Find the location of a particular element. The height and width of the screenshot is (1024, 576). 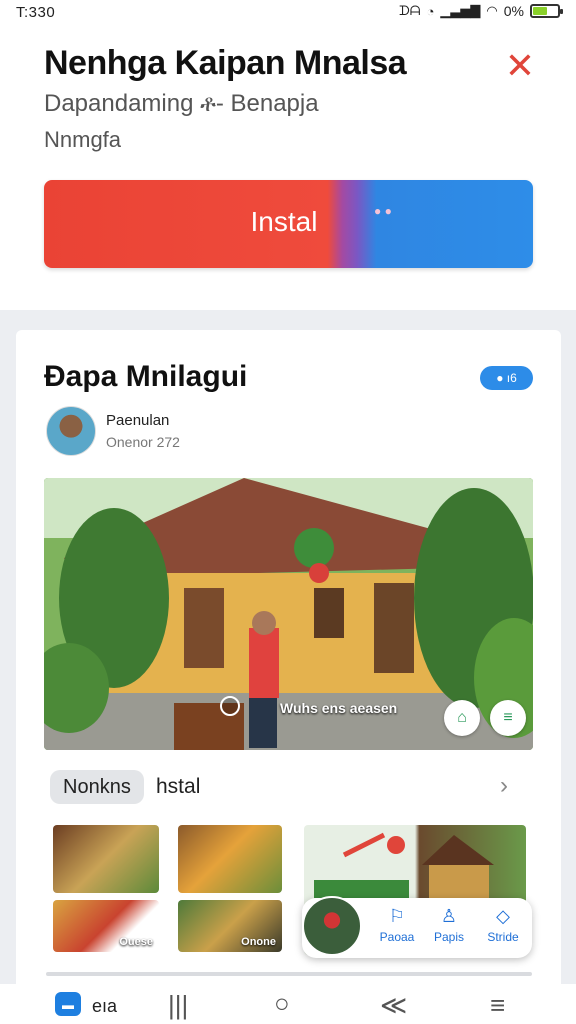

float-item-label: Stride is located at coordinates (503, 937).